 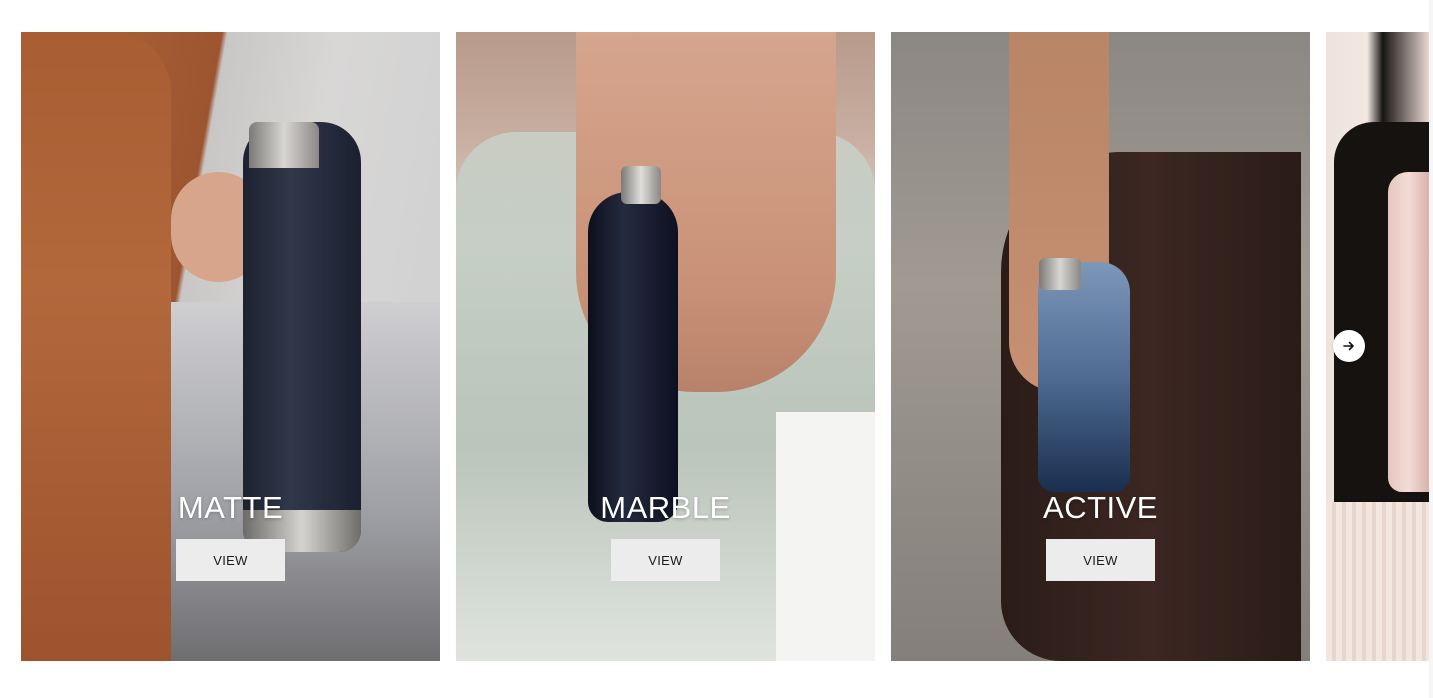 I want to click on arrow-right-icon, so click(x=1348, y=346).